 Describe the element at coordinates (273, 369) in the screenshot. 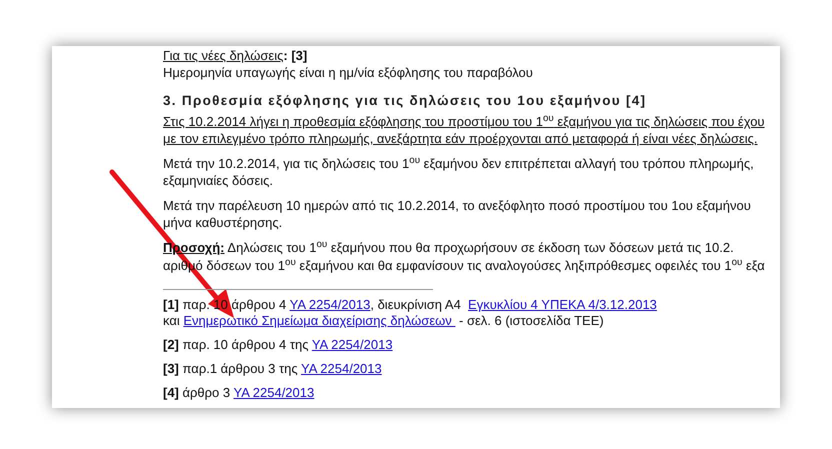

I see `footnote: [3] παρ.1 άρθρου 3 της ΥΑ 2254/2013` at that location.